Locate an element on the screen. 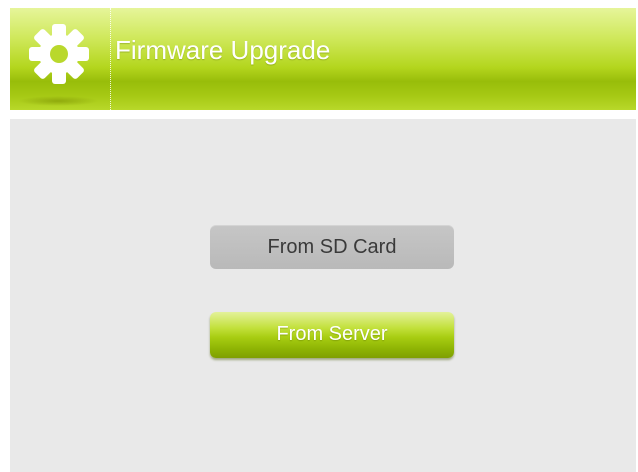 The height and width of the screenshot is (472, 638). from-server-button: From Server is located at coordinates (332, 335).